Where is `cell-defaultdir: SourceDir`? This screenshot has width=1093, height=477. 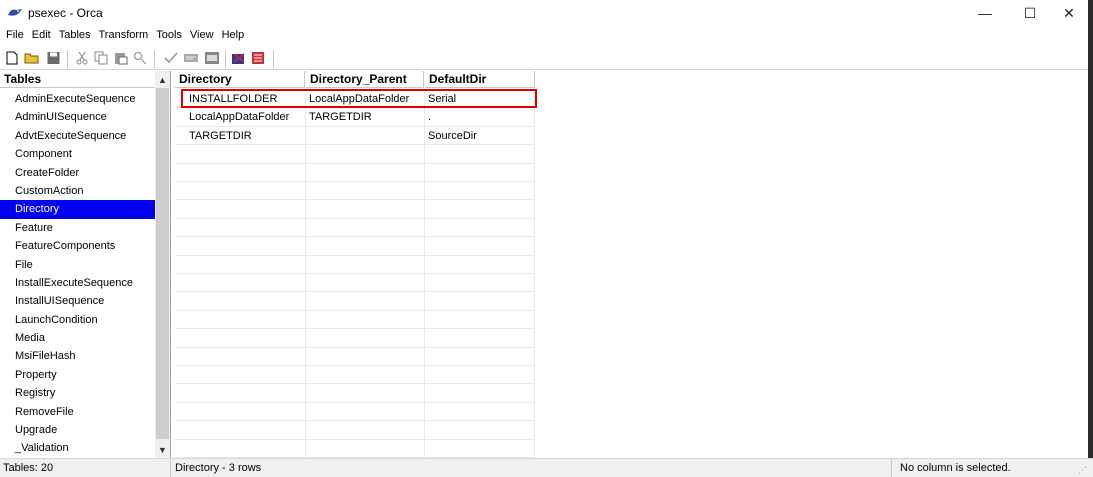 cell-defaultdir: SourceDir is located at coordinates (480, 135).